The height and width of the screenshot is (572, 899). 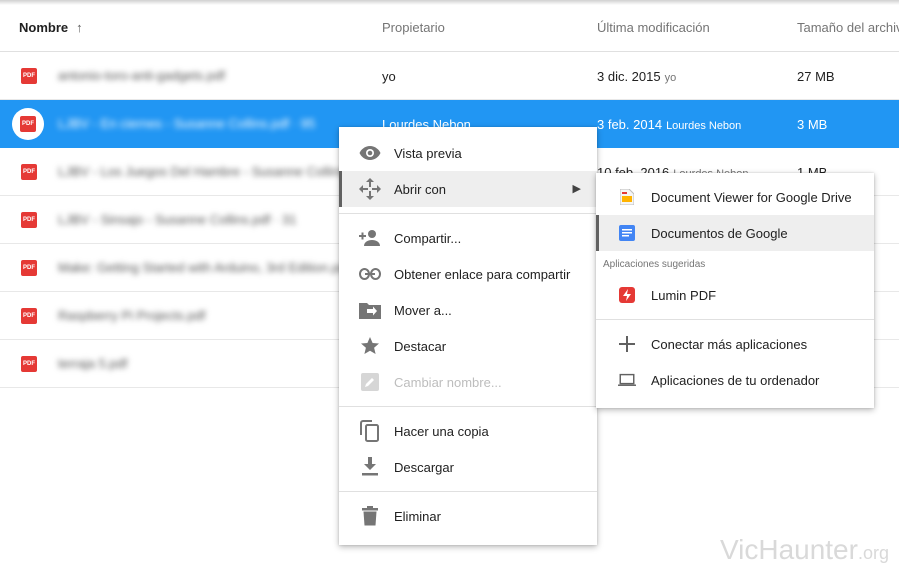 What do you see at coordinates (370, 274) in the screenshot?
I see `link-icon` at bounding box center [370, 274].